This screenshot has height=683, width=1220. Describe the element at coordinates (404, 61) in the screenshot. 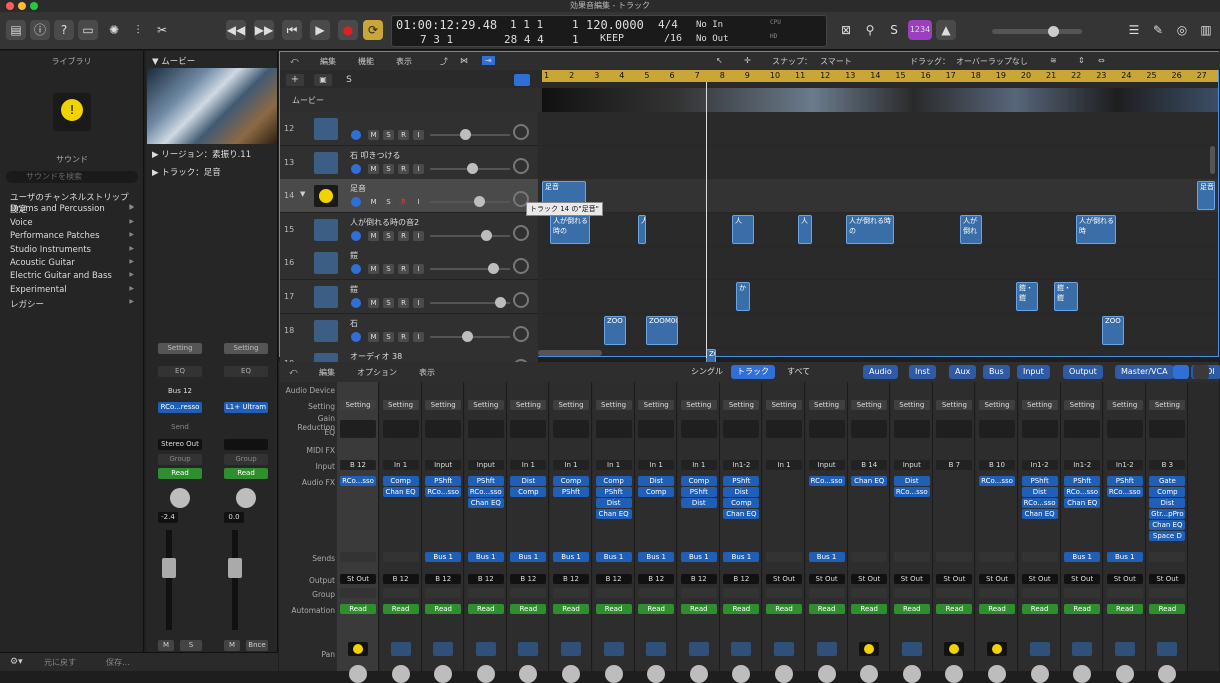

I see `tracks-menu-view: 表示` at that location.